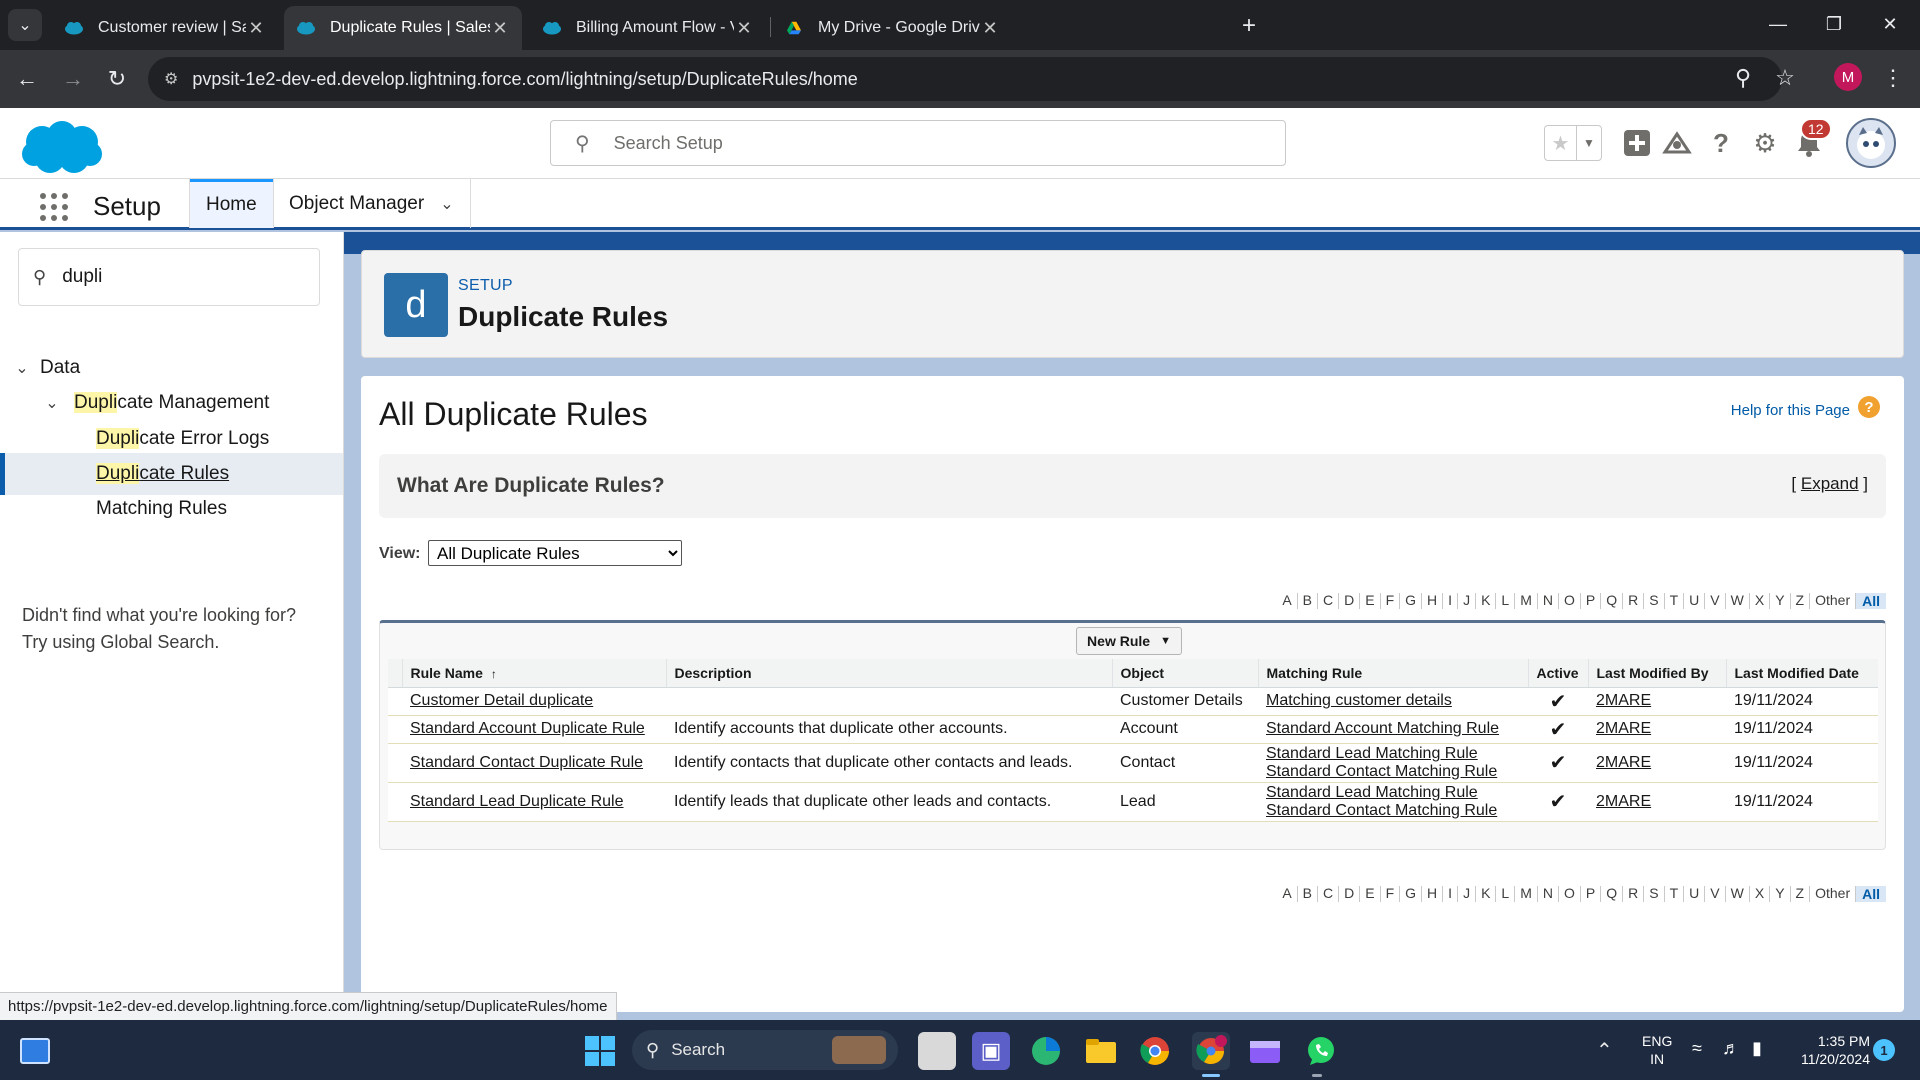 Image resolution: width=1920 pixels, height=1080 pixels. I want to click on column-header-last-modified-date: Last Modified Date, so click(1801, 673).